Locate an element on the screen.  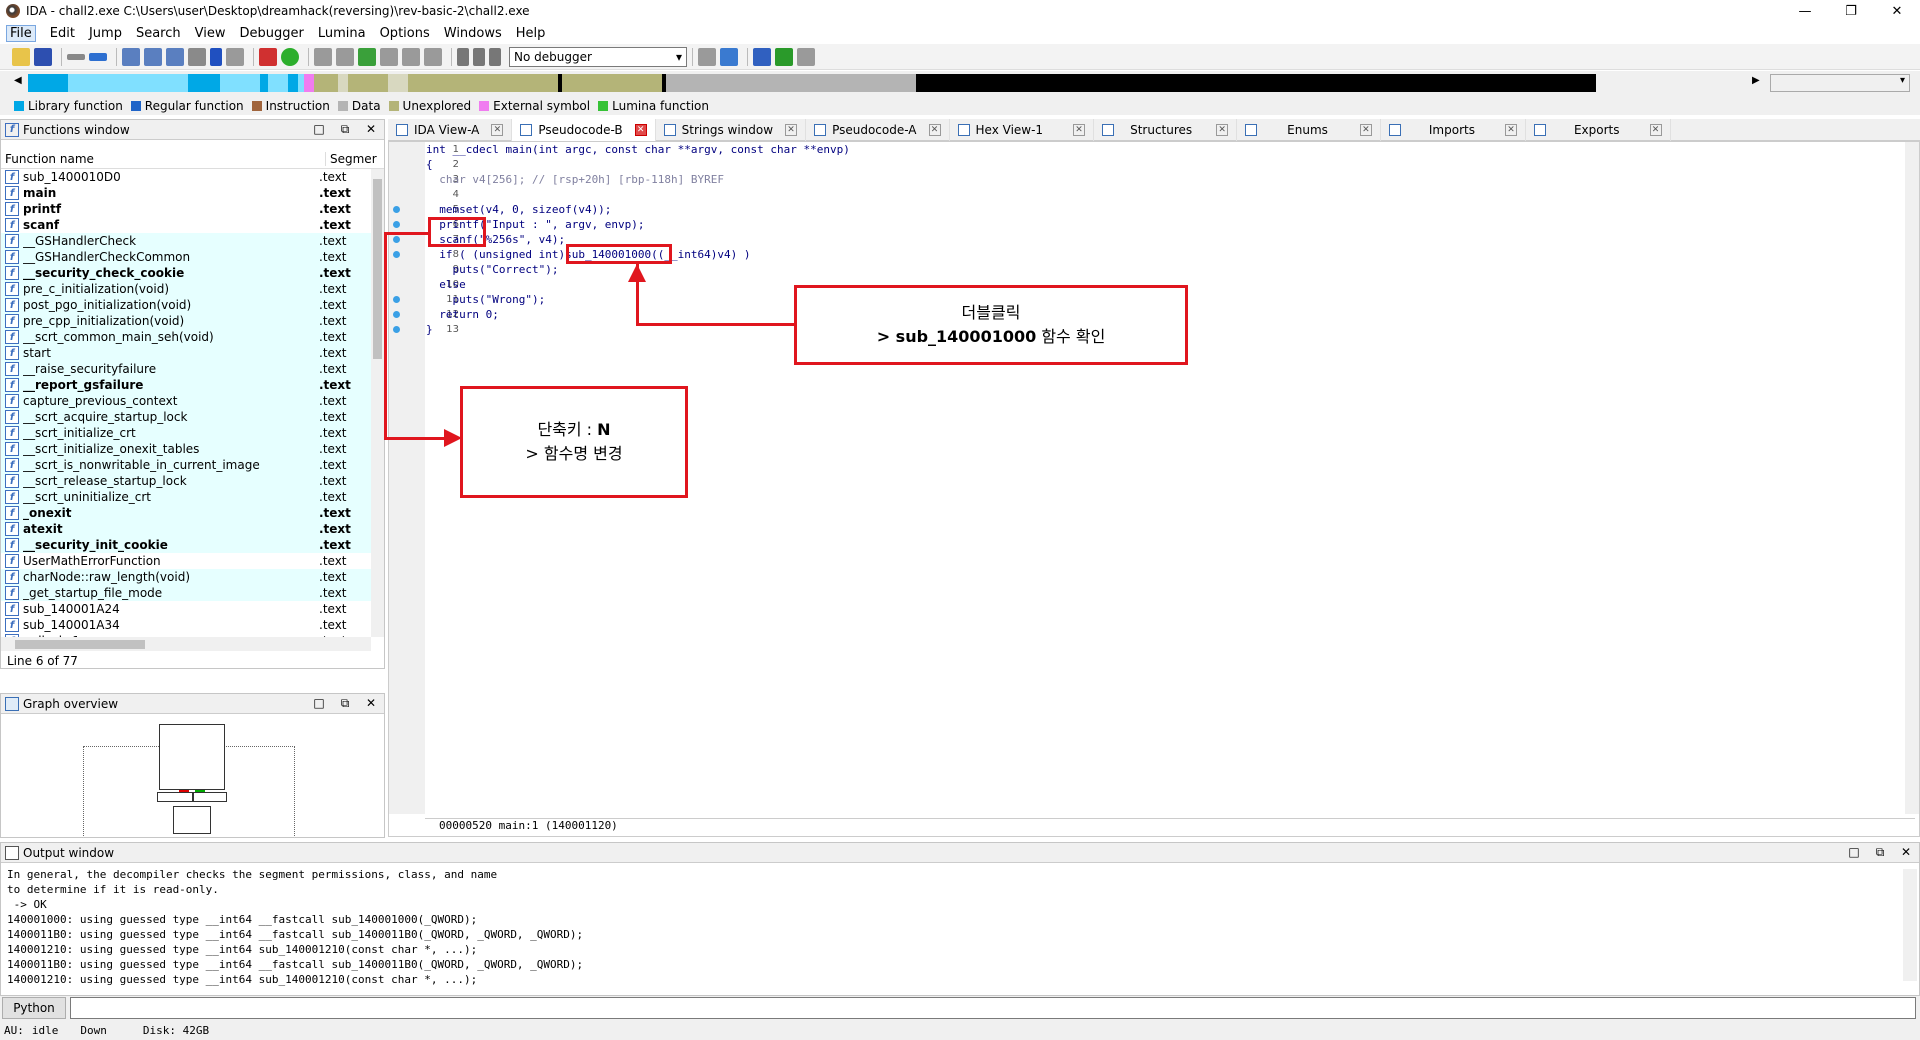
stop-icon is located at coordinates (495, 56).